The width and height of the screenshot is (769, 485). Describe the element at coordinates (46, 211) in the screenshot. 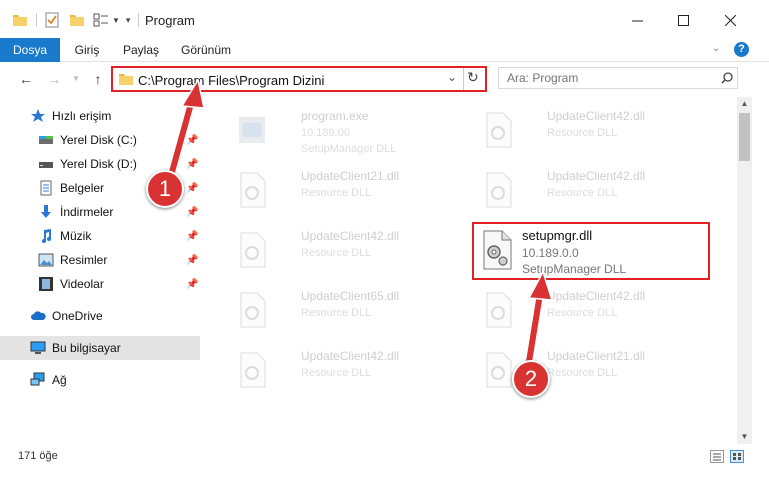

I see `download-icon` at that location.